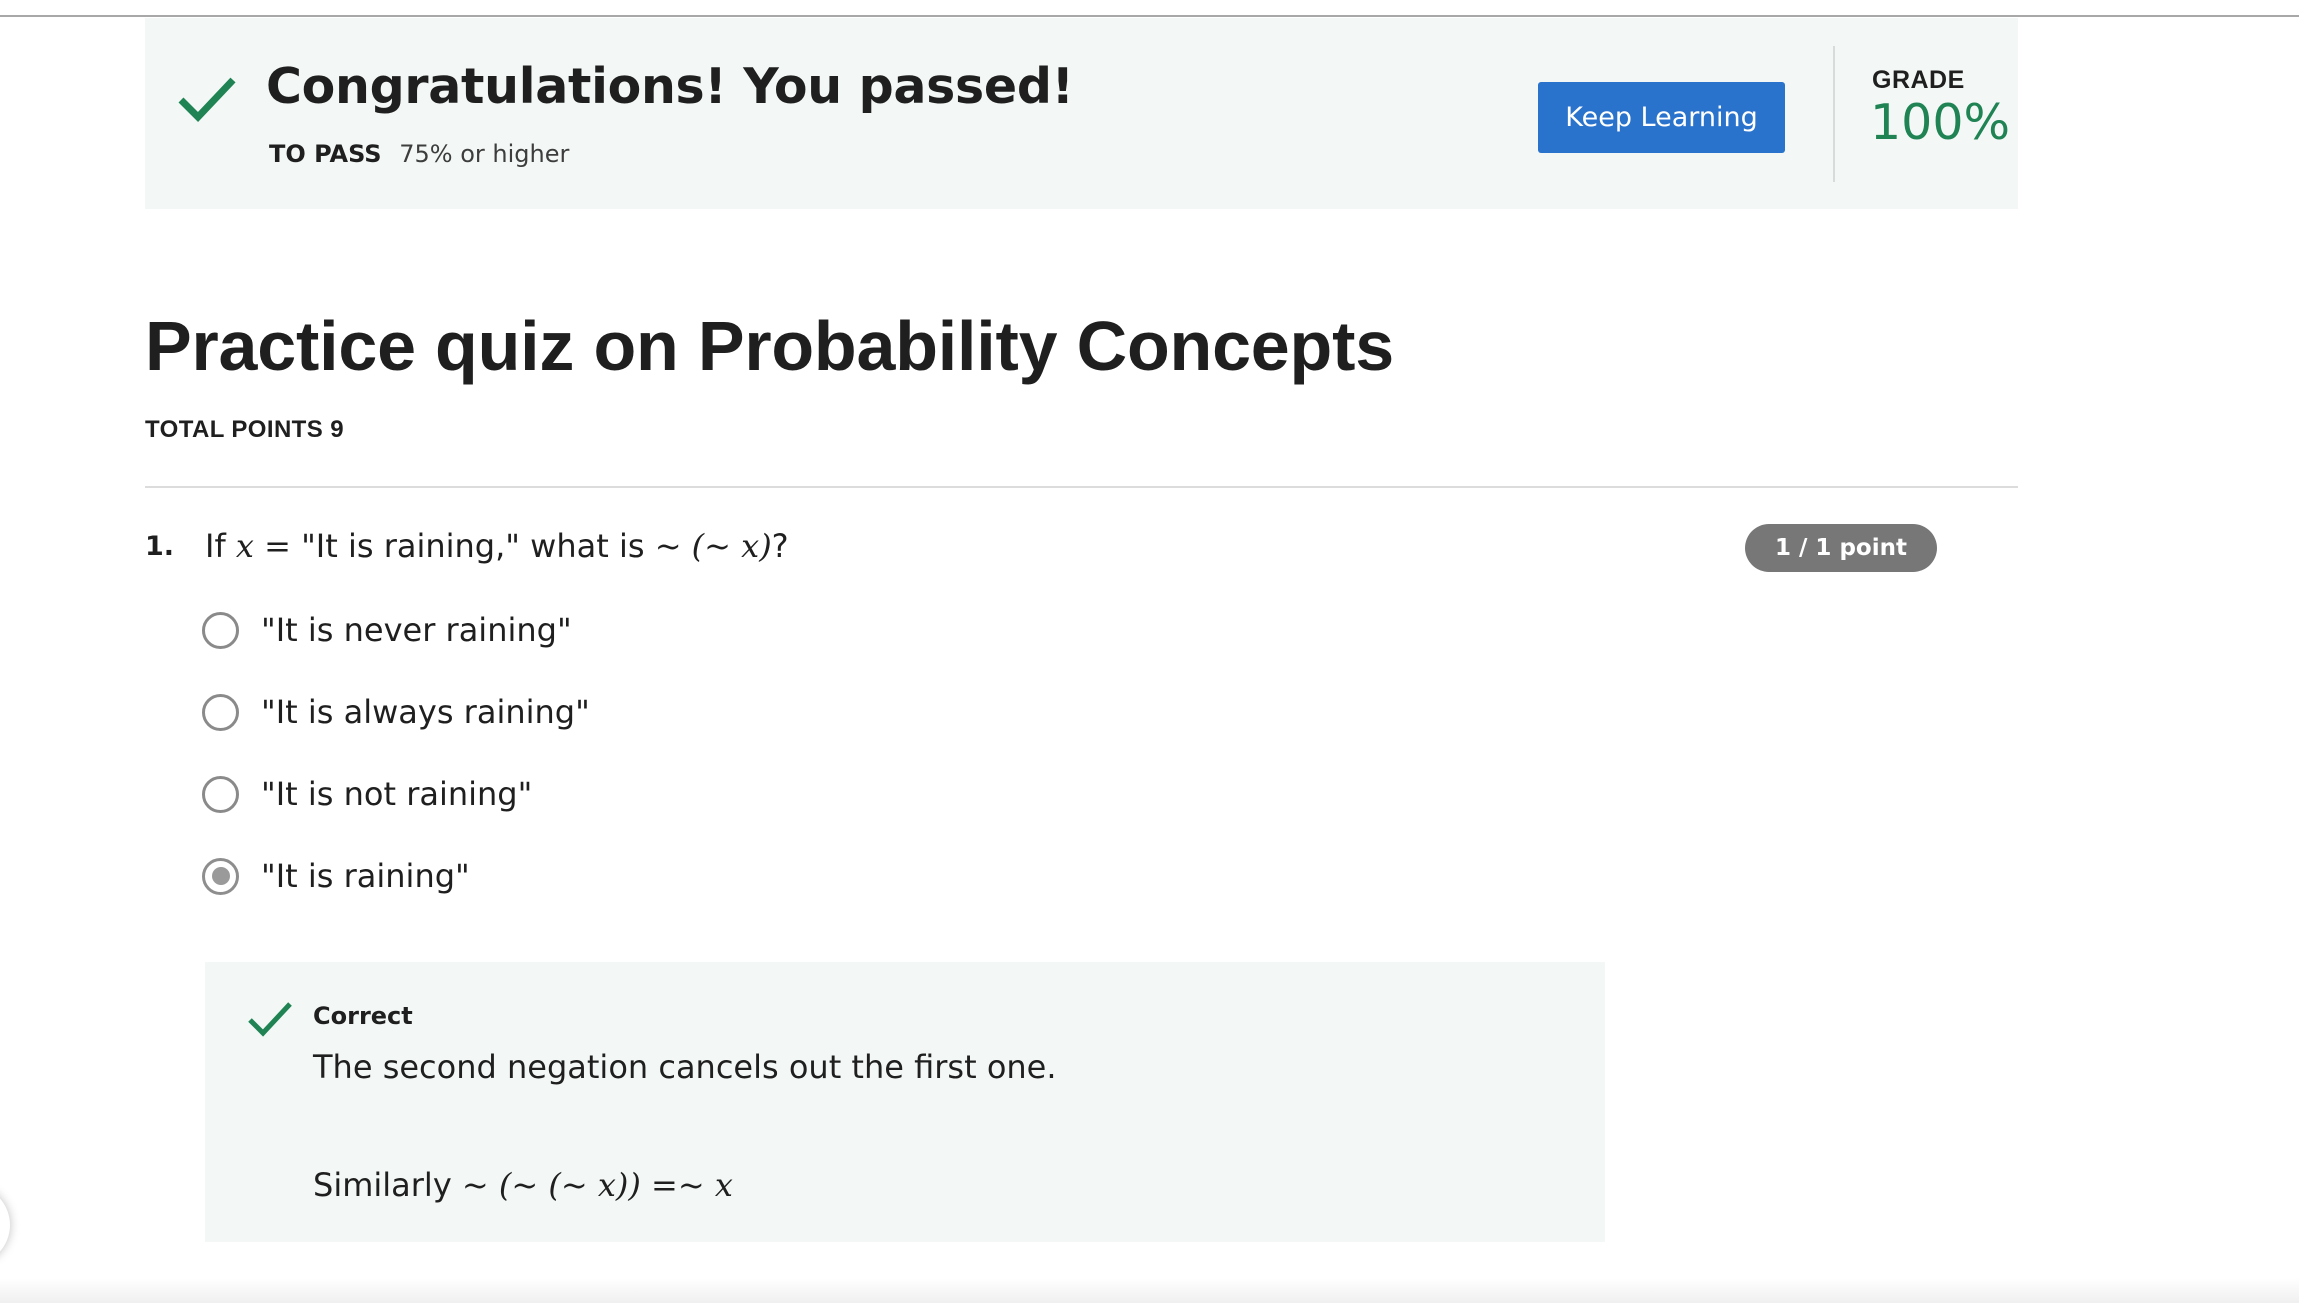 The width and height of the screenshot is (2299, 1303). I want to click on side-panel-toggle, so click(5, 1225).